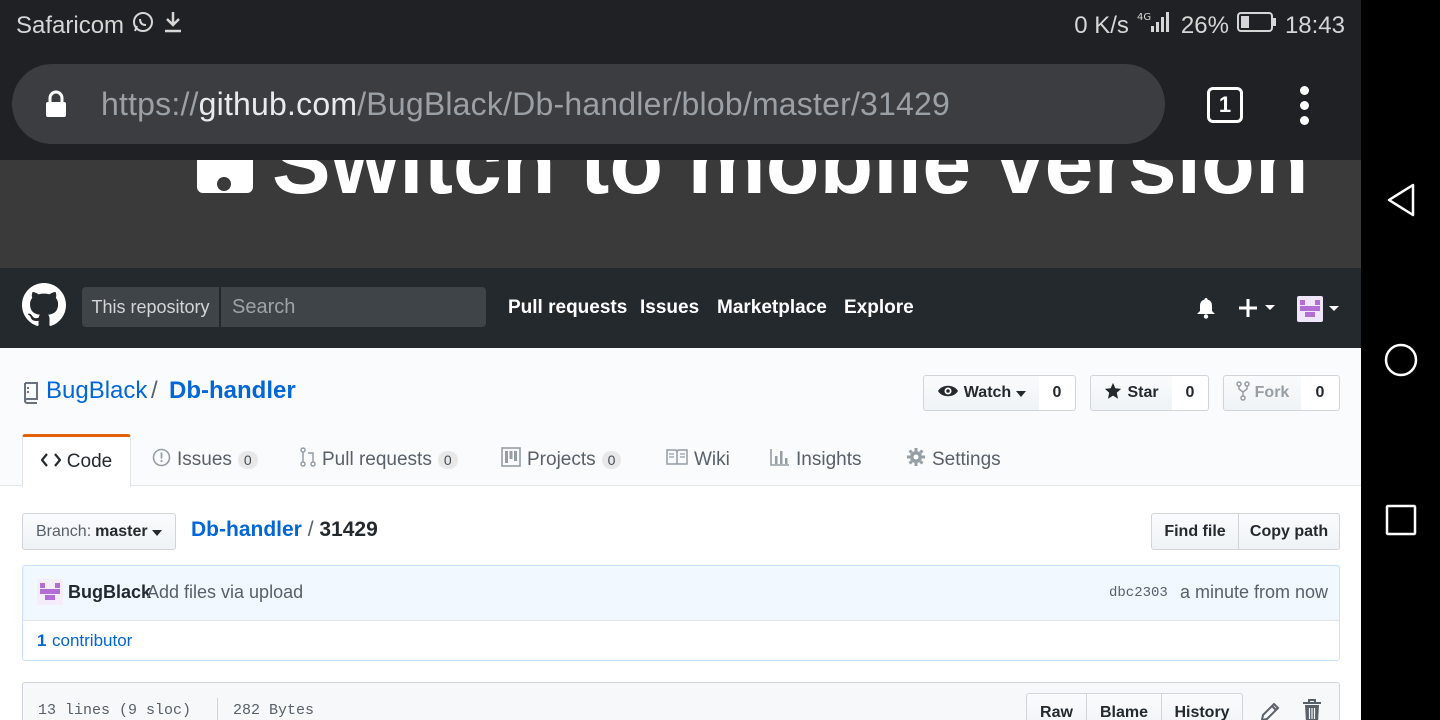  I want to click on blame-button: Blame, so click(1124, 706).